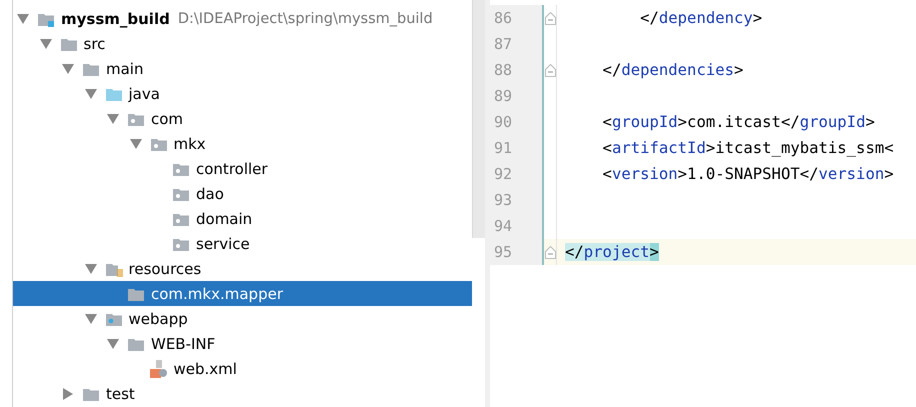 This screenshot has width=916, height=407. I want to click on code-line: </dependency>, so click(700, 18).